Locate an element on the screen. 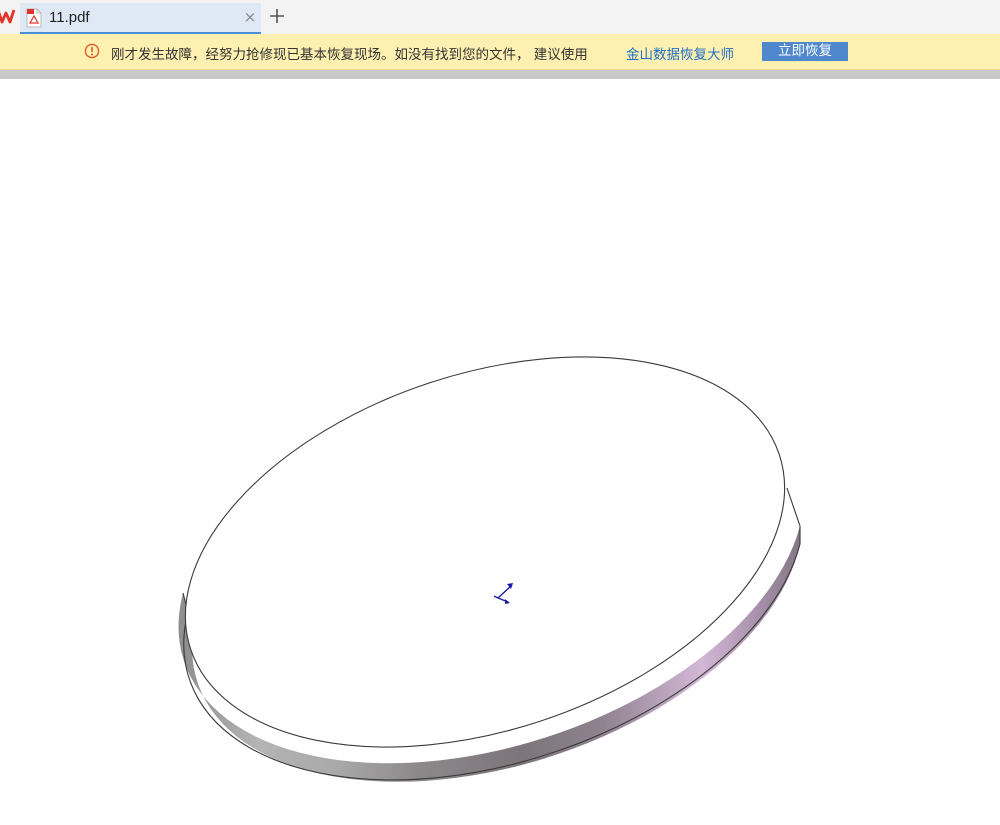 The height and width of the screenshot is (825, 1000). pdf-file-icon is located at coordinates (34, 18).